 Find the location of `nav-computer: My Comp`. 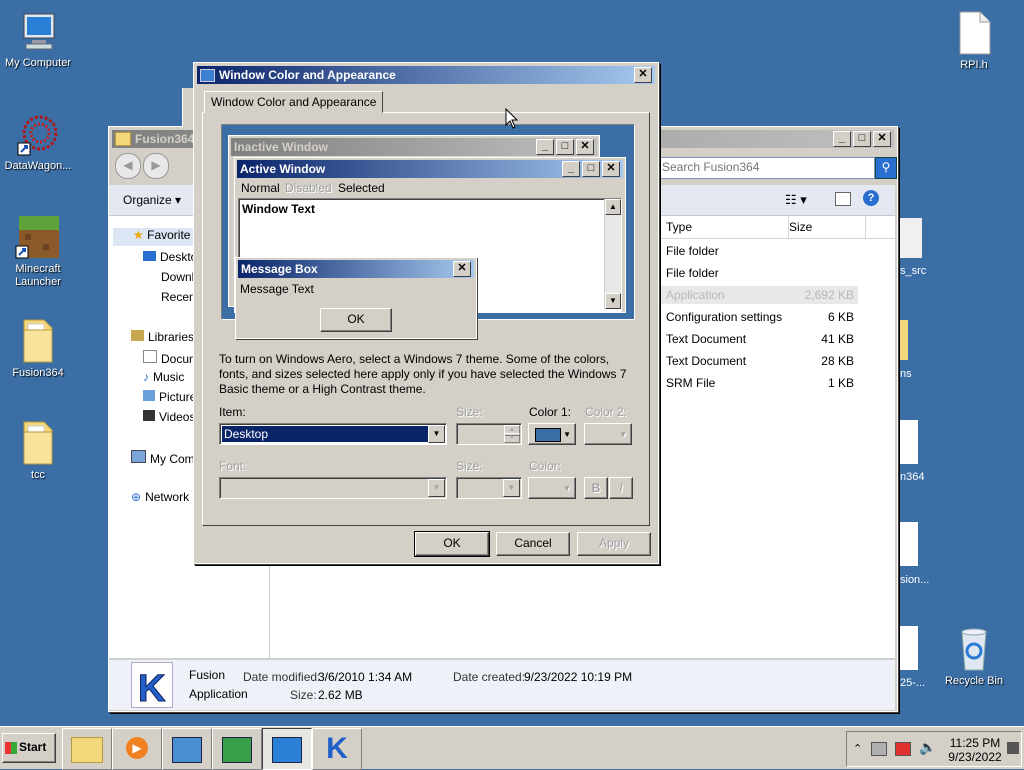

nav-computer: My Comp is located at coordinates (166, 458).